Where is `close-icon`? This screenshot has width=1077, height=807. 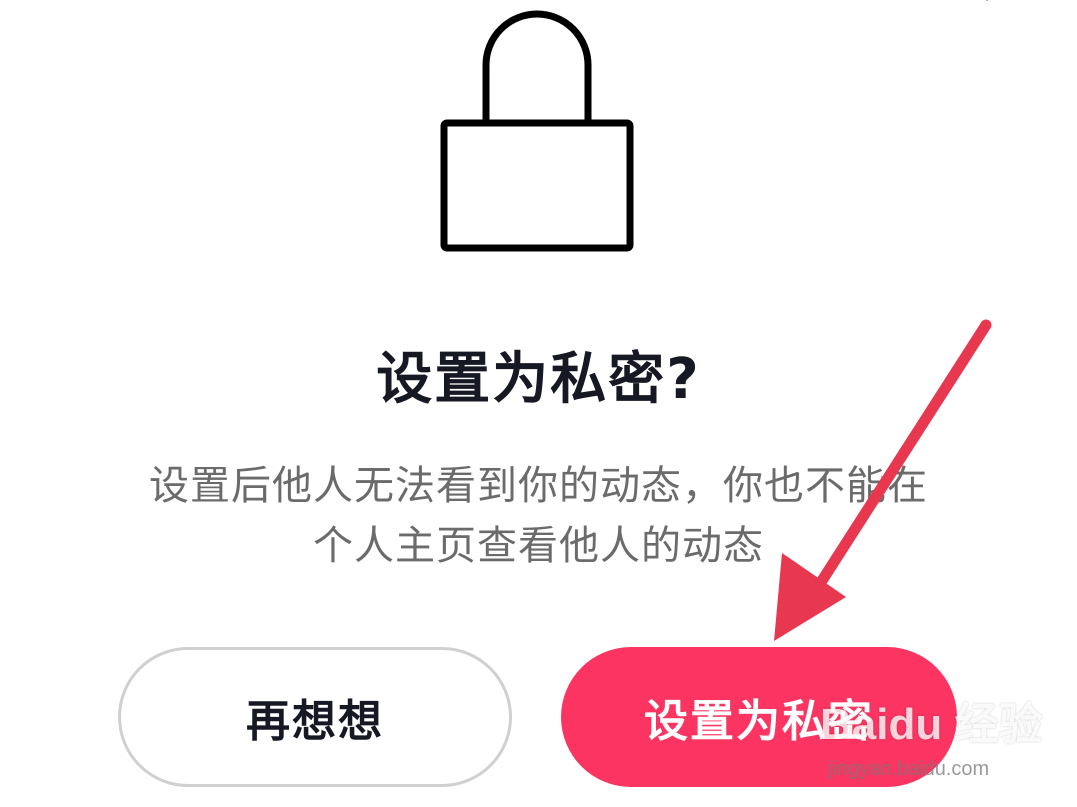
close-icon is located at coordinates (987, 7).